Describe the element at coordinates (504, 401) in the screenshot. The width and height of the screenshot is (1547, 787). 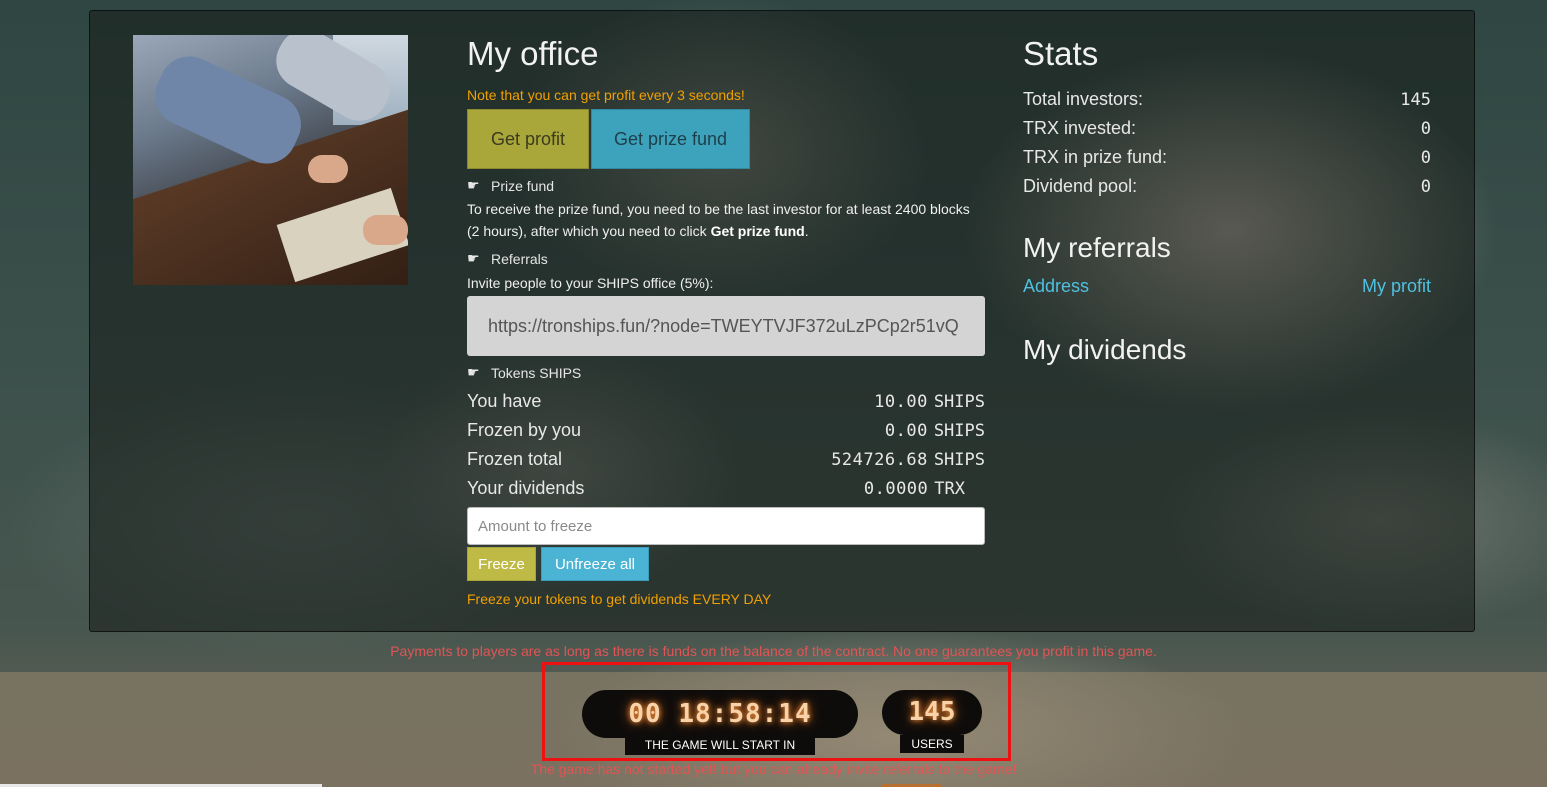
I see `token-row-label: You have` at that location.